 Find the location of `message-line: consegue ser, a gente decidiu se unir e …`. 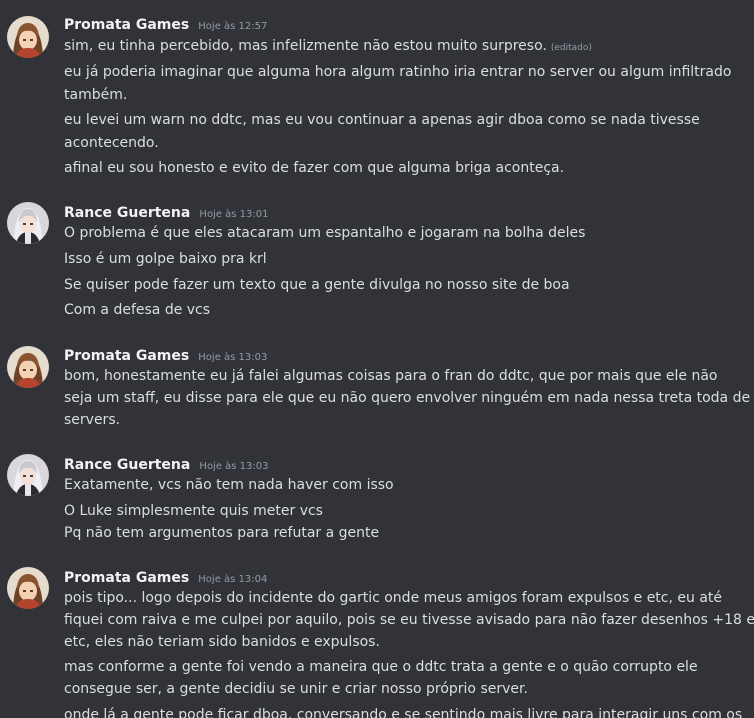

message-line: consegue ser, a gente decidiu se unir e … is located at coordinates (296, 689).